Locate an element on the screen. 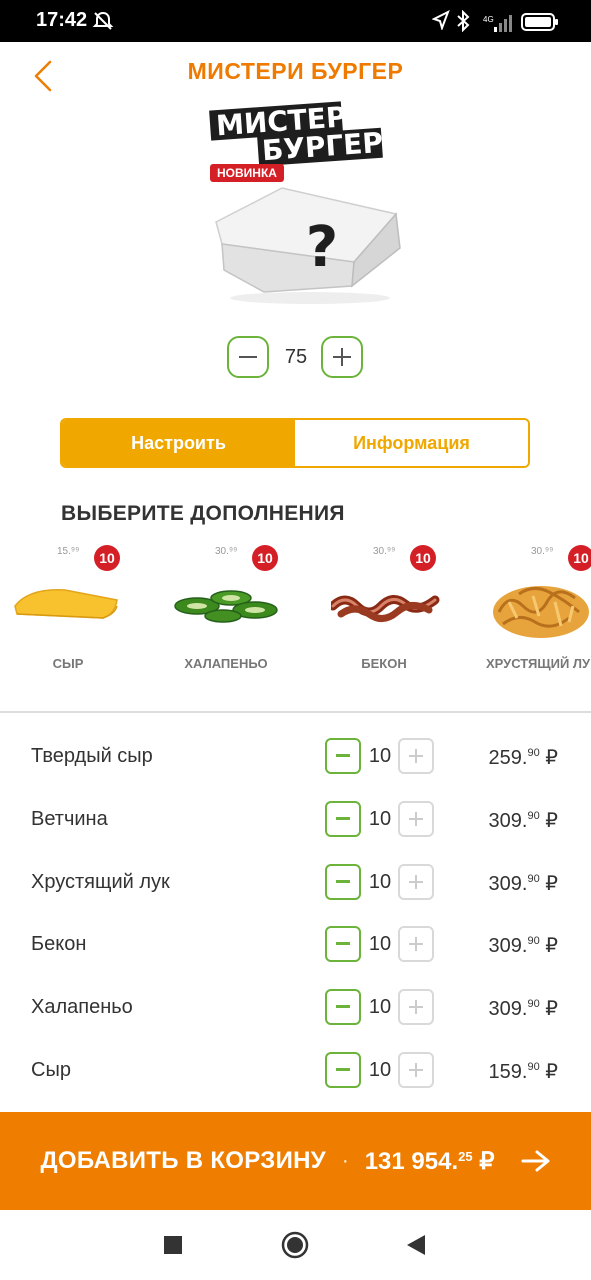 This screenshot has height=1280, width=591. tab-information: Информация is located at coordinates (411, 443).